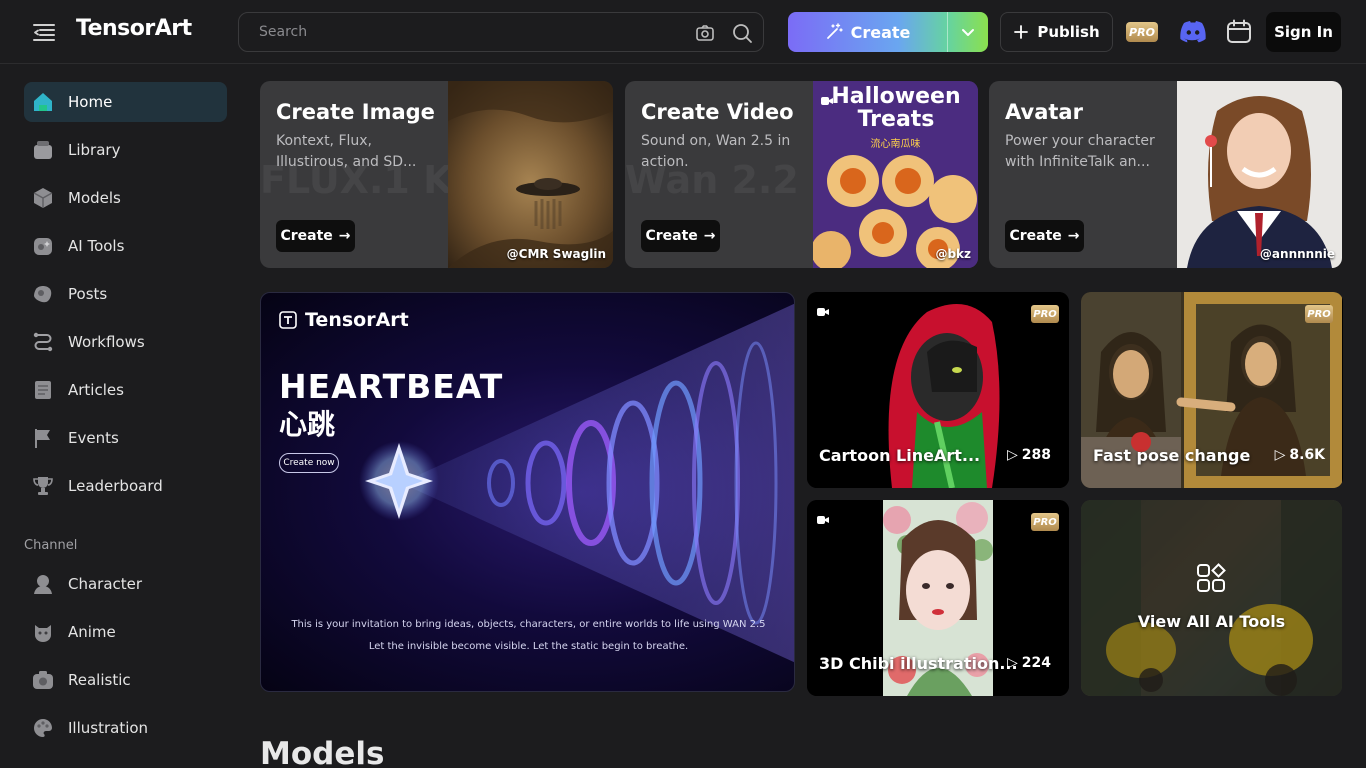 The image size is (1366, 768). I want to click on sidebar-item-leaderboard: Leaderboard, so click(125, 486).